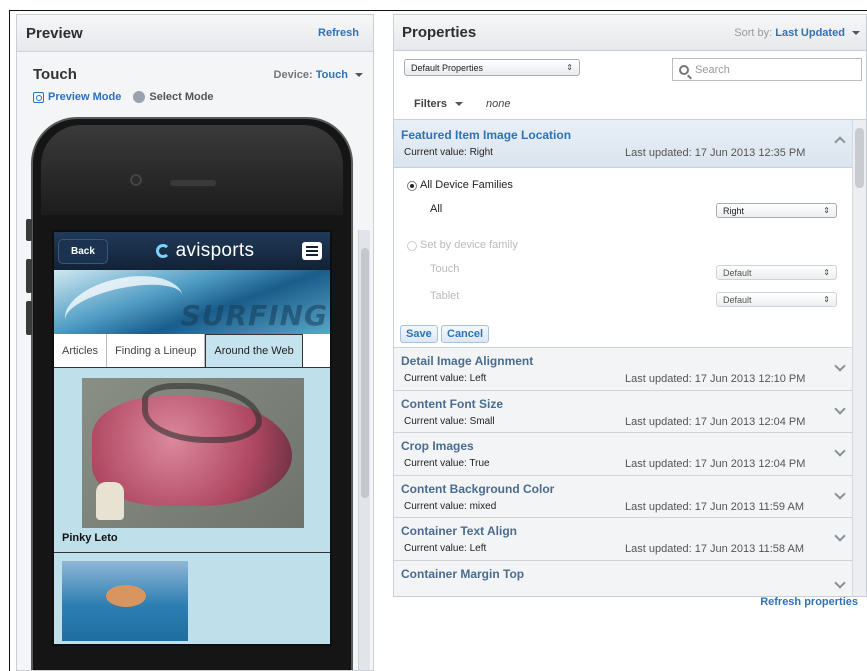 Image resolution: width=867 pixels, height=671 pixels. I want to click on touch-value-select: Default ⇕, so click(776, 272).